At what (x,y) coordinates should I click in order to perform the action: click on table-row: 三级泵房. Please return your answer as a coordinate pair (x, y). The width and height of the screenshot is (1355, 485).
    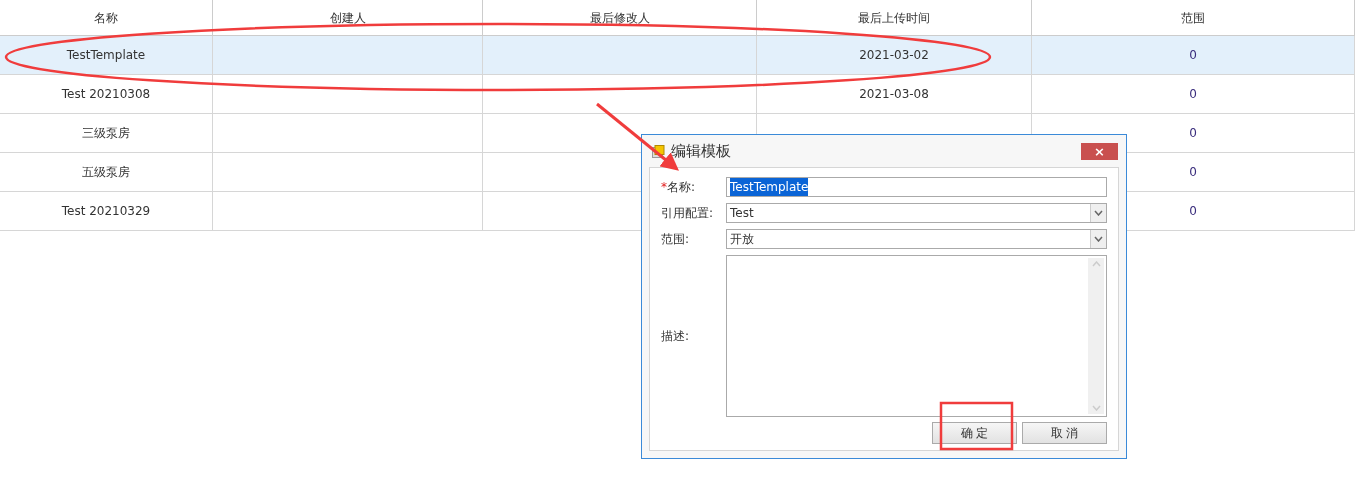
    Looking at the image, I should click on (106, 133).